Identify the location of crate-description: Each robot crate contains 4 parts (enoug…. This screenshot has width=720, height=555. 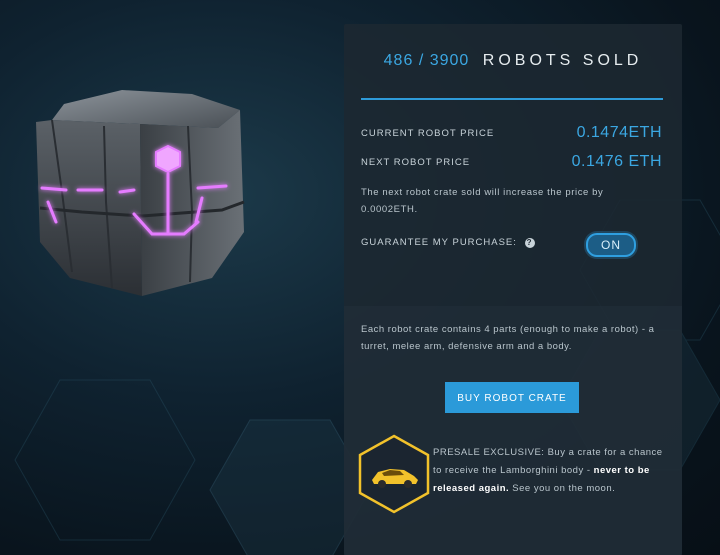
(508, 338).